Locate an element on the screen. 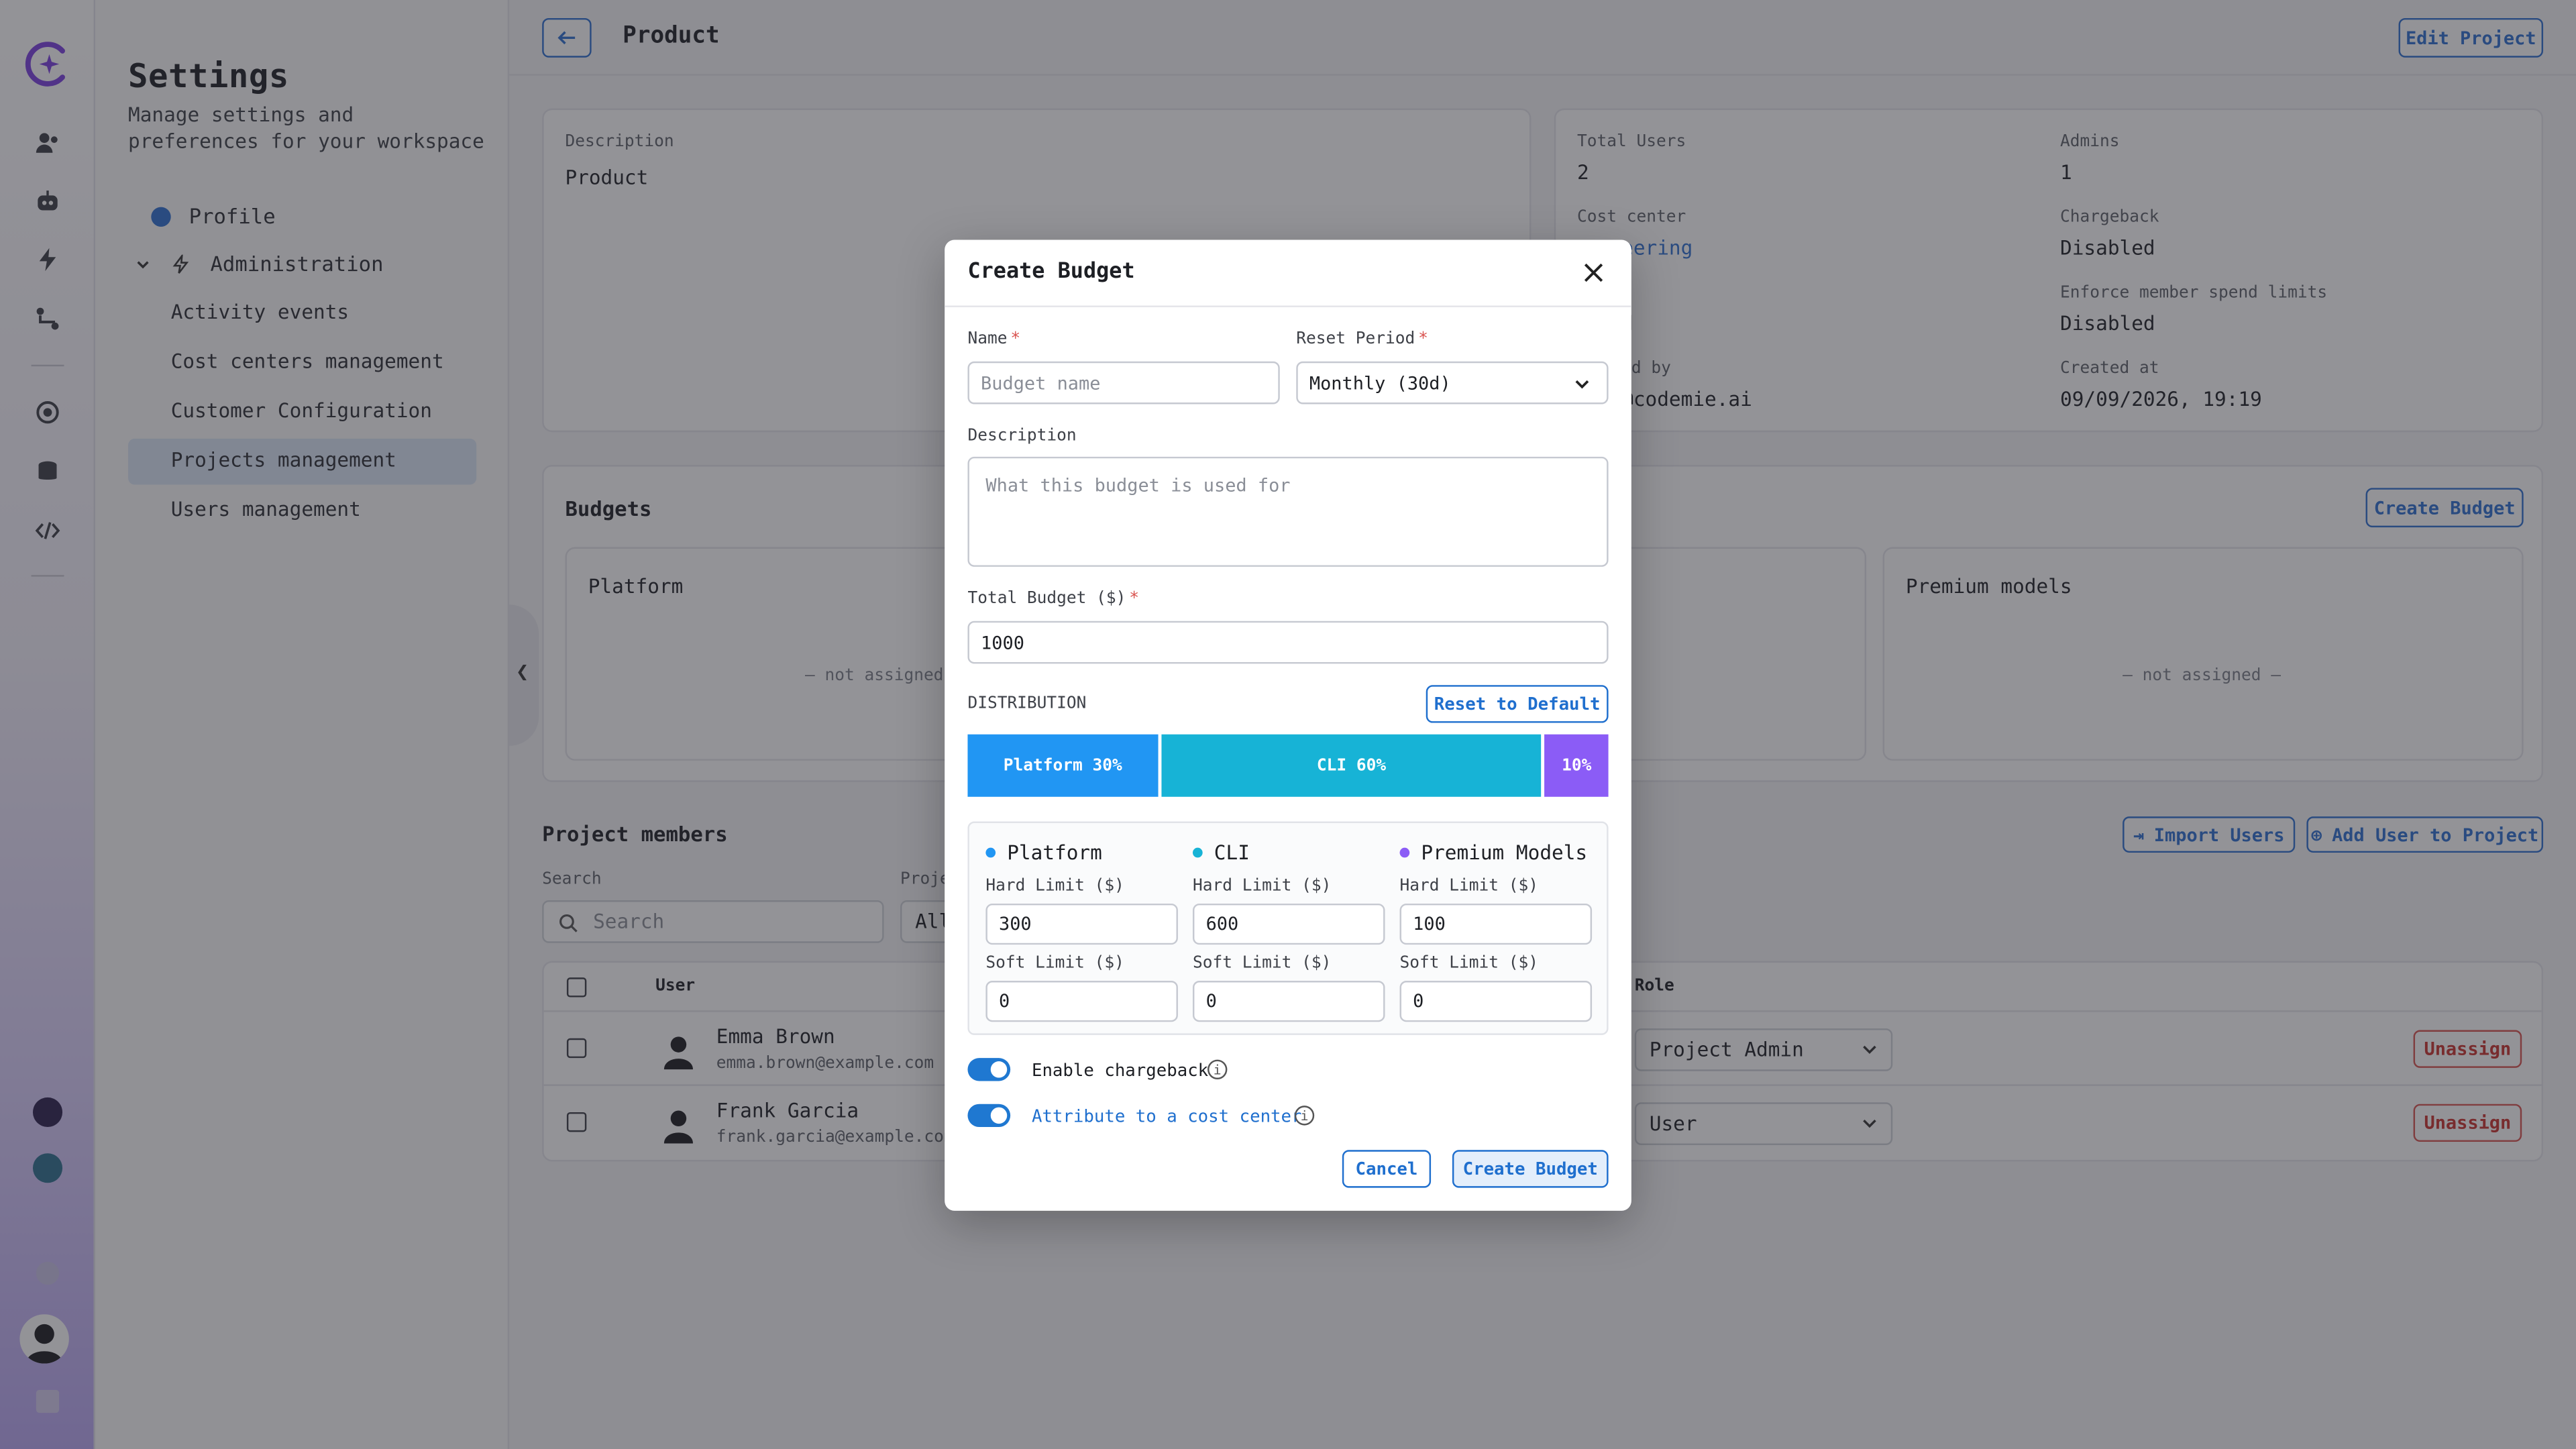 The height and width of the screenshot is (1449, 2576). platform-hard-input: 300 is located at coordinates (1081, 924).